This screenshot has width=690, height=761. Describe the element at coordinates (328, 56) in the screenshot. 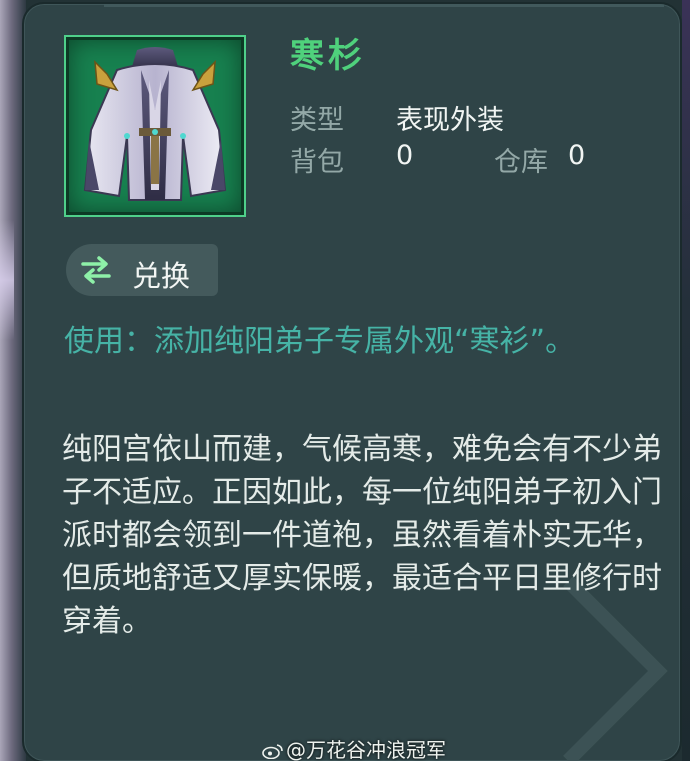

I see `item-name: 寒杉` at that location.